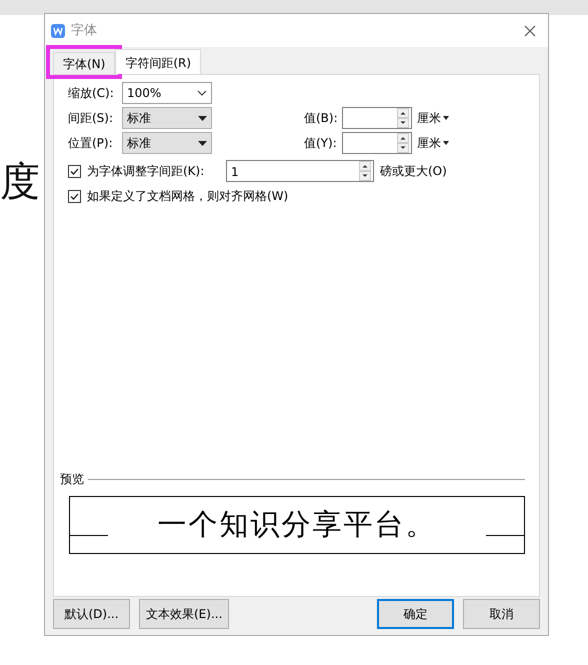  What do you see at coordinates (300, 171) in the screenshot?
I see `spin-field: 1` at bounding box center [300, 171].